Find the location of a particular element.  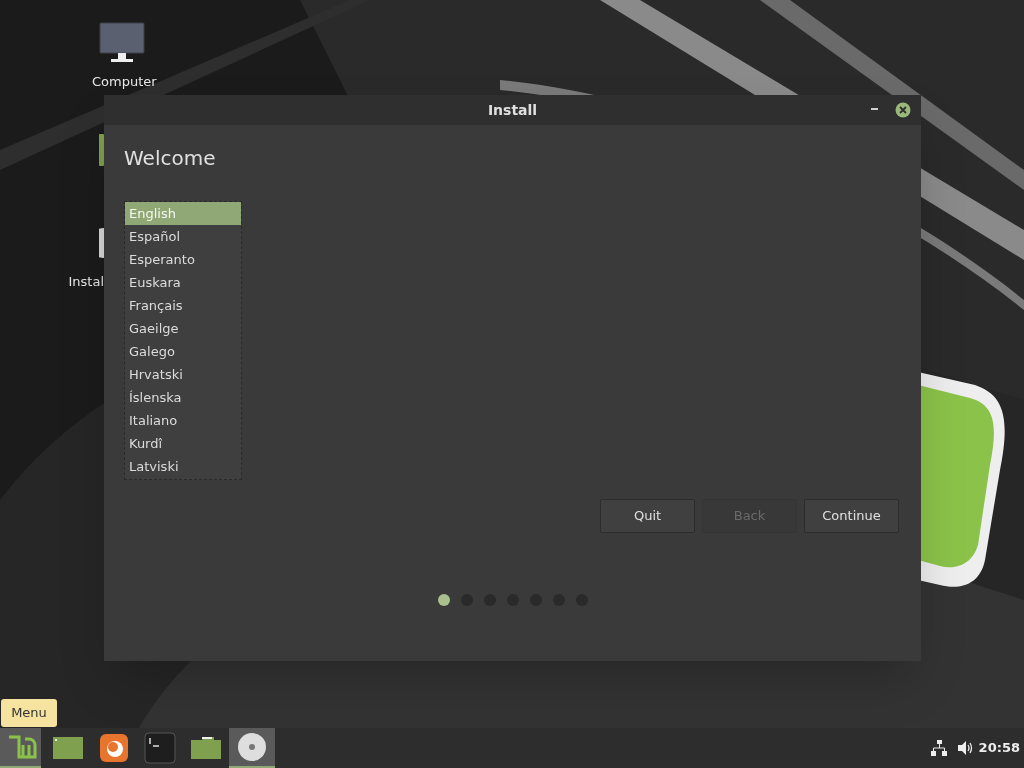

language-item: Latviski is located at coordinates (183, 466).